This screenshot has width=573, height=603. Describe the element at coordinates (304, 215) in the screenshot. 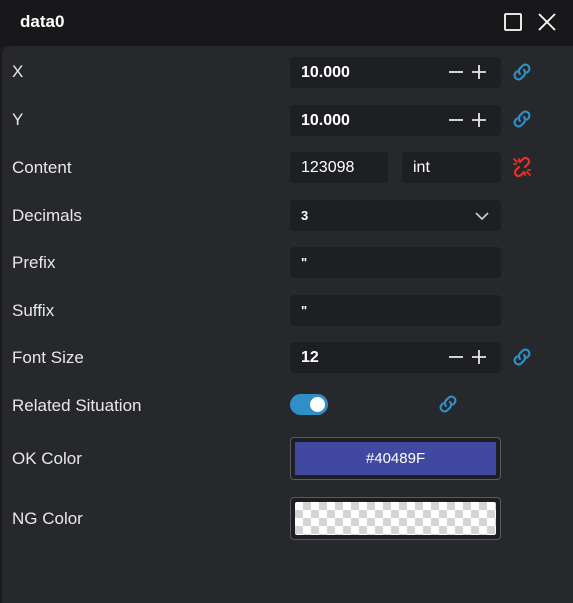

I see `decimals-value: 3` at that location.